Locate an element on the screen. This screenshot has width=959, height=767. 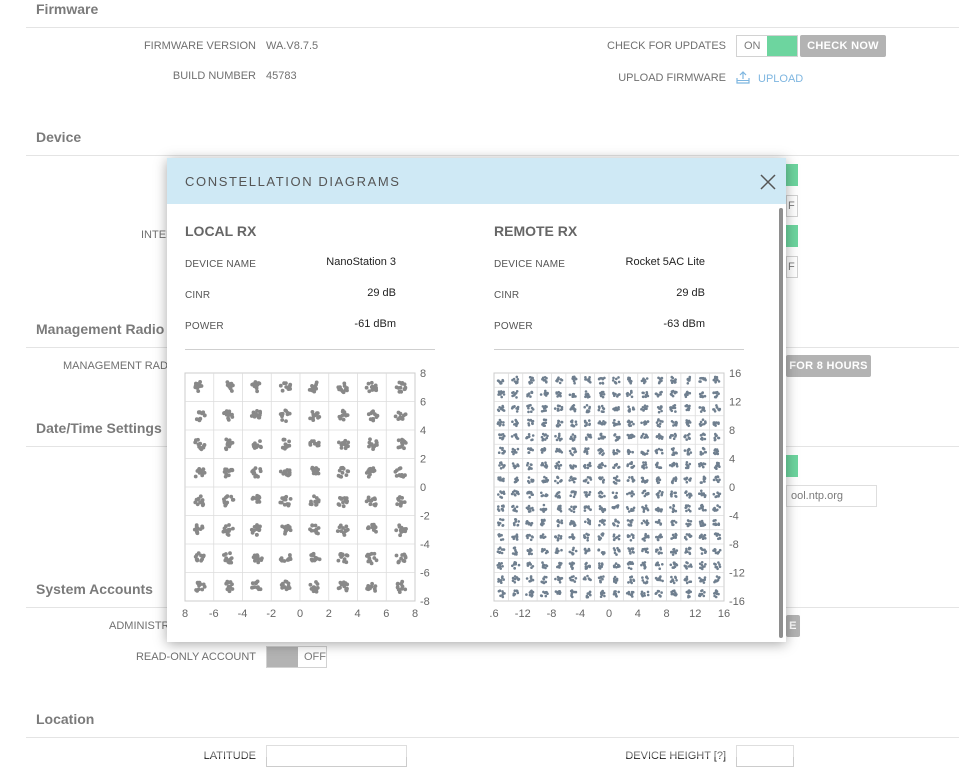
x-tick-label: 16 is located at coordinates (724, 613).